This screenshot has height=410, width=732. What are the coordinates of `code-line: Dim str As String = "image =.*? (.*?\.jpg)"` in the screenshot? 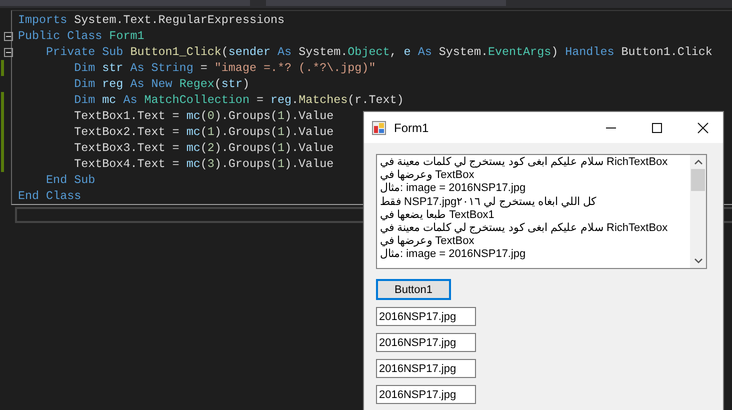 It's located at (224, 68).